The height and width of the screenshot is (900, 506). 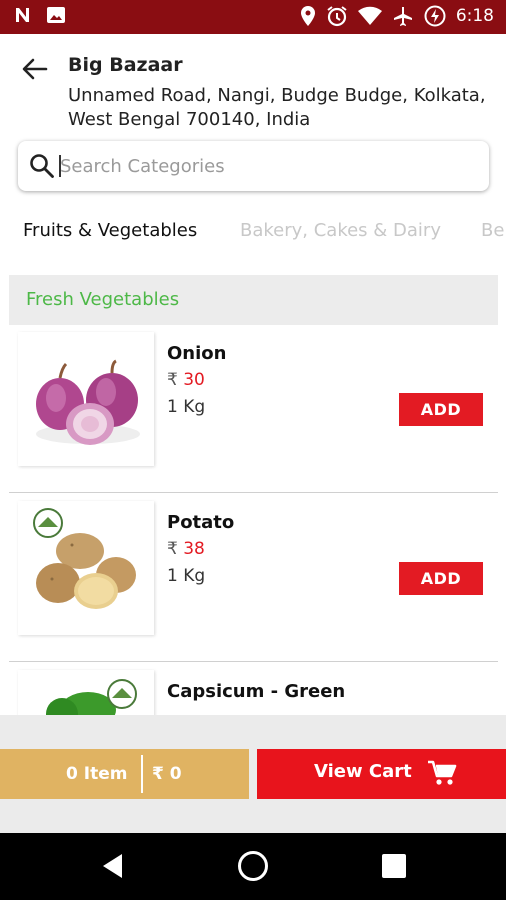 I want to click on location-icon, so click(x=308, y=16).